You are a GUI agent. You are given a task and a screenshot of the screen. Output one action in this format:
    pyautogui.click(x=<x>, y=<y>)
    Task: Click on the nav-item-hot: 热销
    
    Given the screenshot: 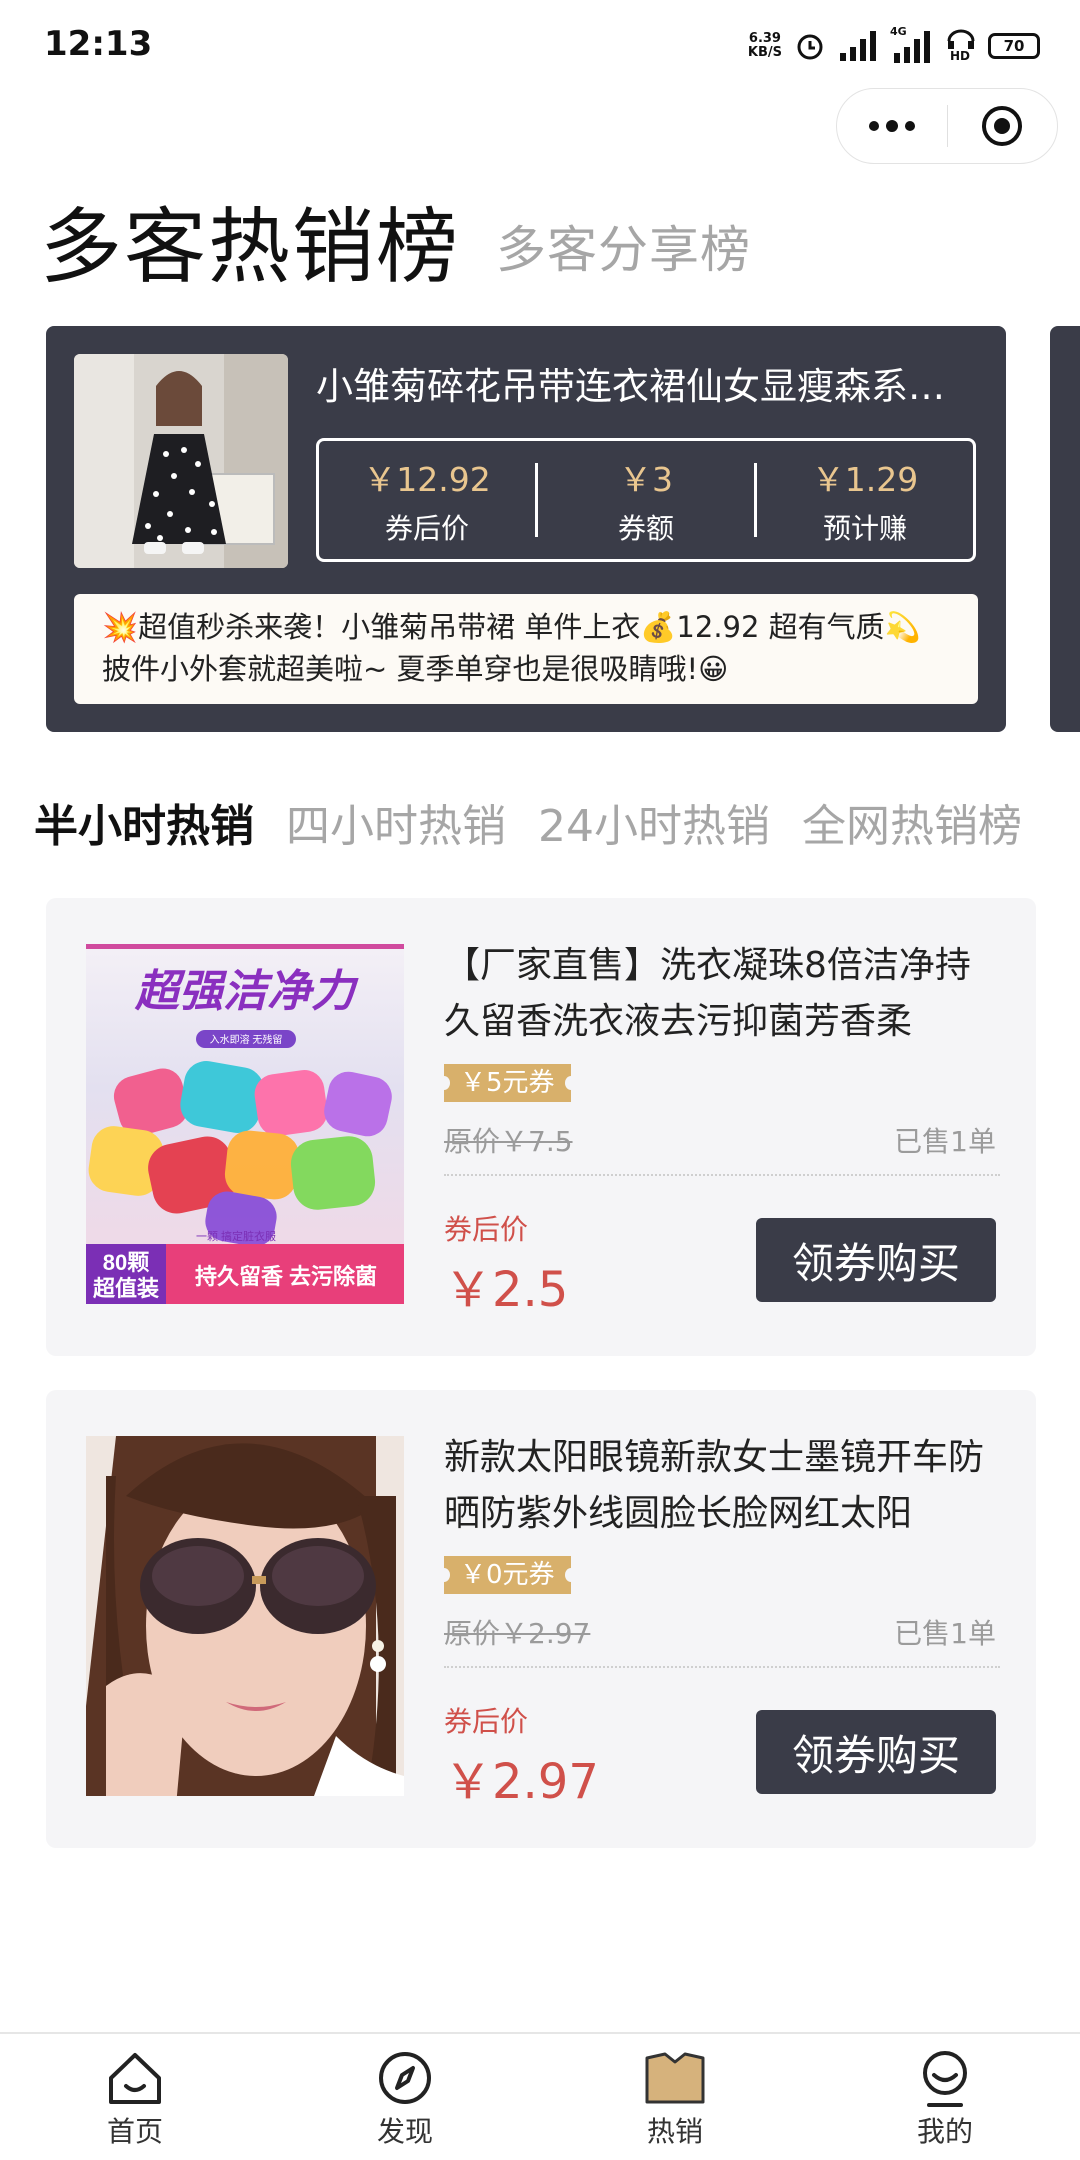 What is the action you would take?
    pyautogui.click(x=675, y=2097)
    